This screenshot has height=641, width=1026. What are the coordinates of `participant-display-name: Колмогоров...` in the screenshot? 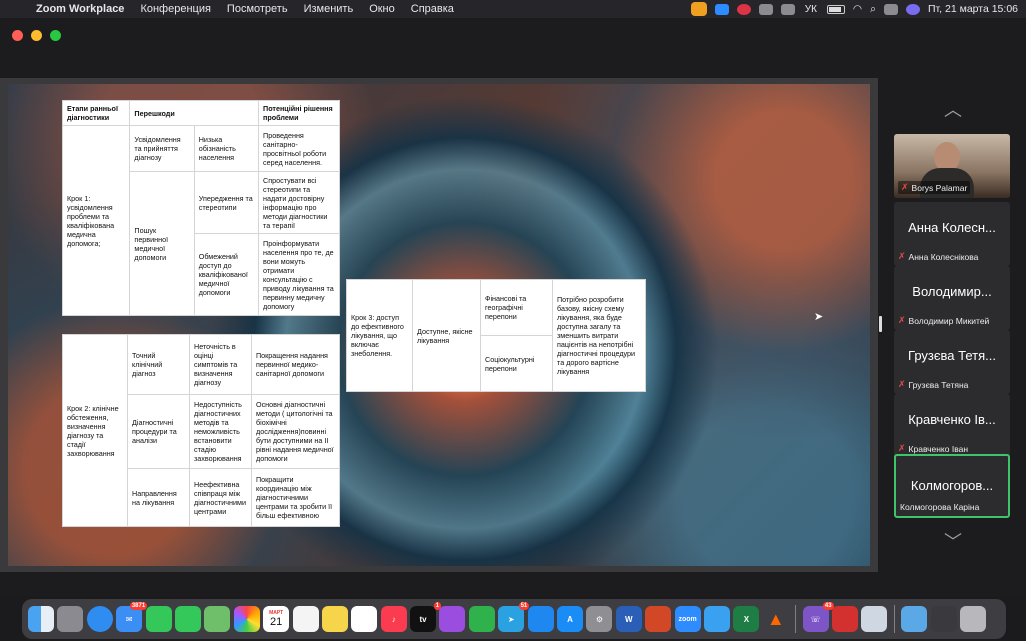 It's located at (952, 485).